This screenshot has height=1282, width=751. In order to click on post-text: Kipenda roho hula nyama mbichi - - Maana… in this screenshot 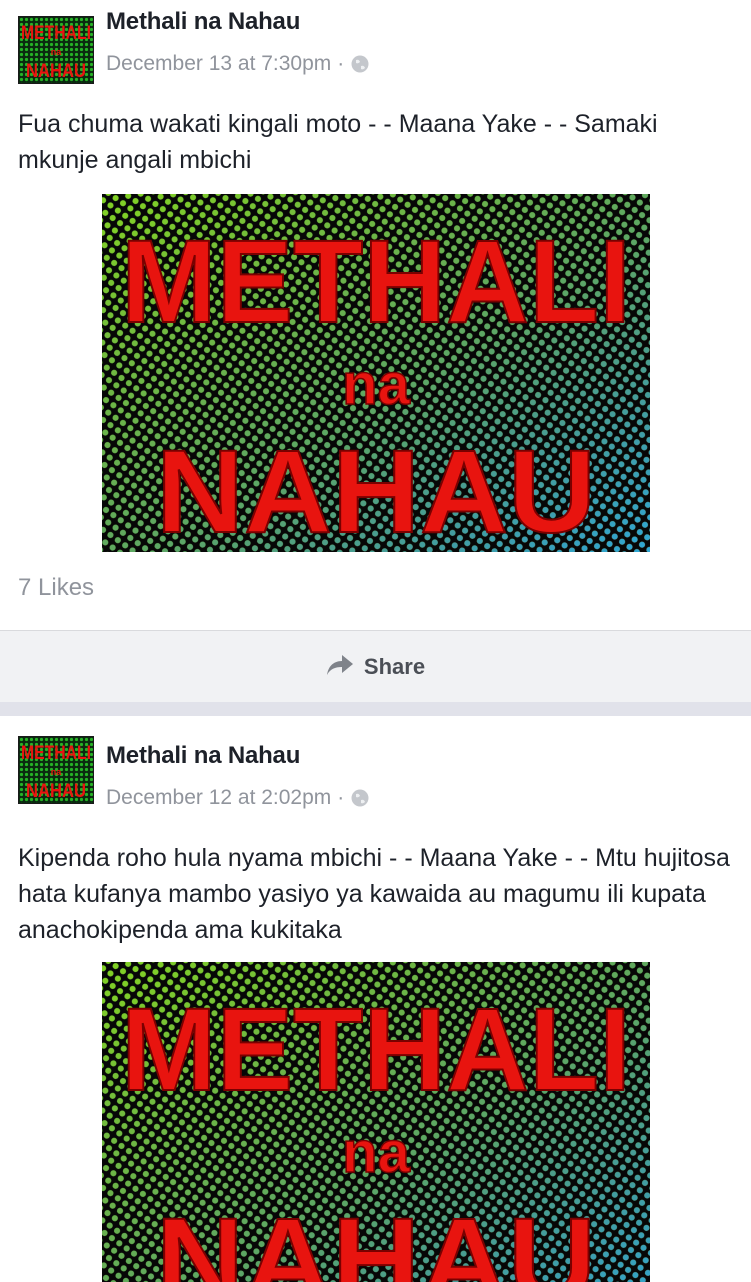, I will do `click(374, 894)`.